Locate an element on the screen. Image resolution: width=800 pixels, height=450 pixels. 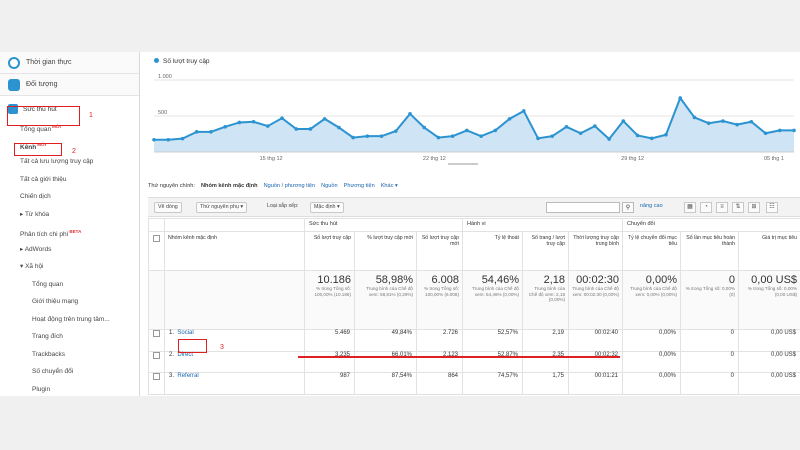
sidebar-subitem: Tổng quan is located at coordinates (69, 285).